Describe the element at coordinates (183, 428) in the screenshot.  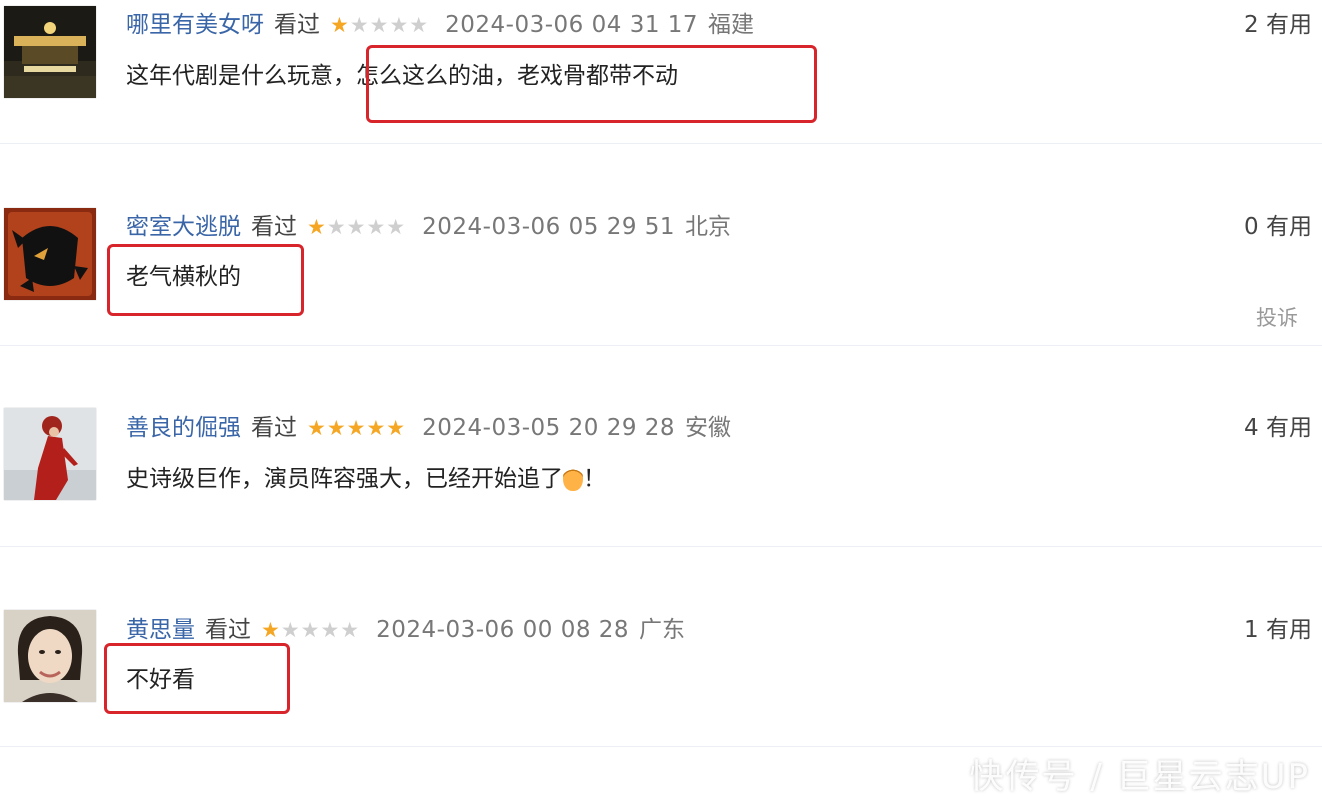
I see `username-link: 善良的倔强` at that location.